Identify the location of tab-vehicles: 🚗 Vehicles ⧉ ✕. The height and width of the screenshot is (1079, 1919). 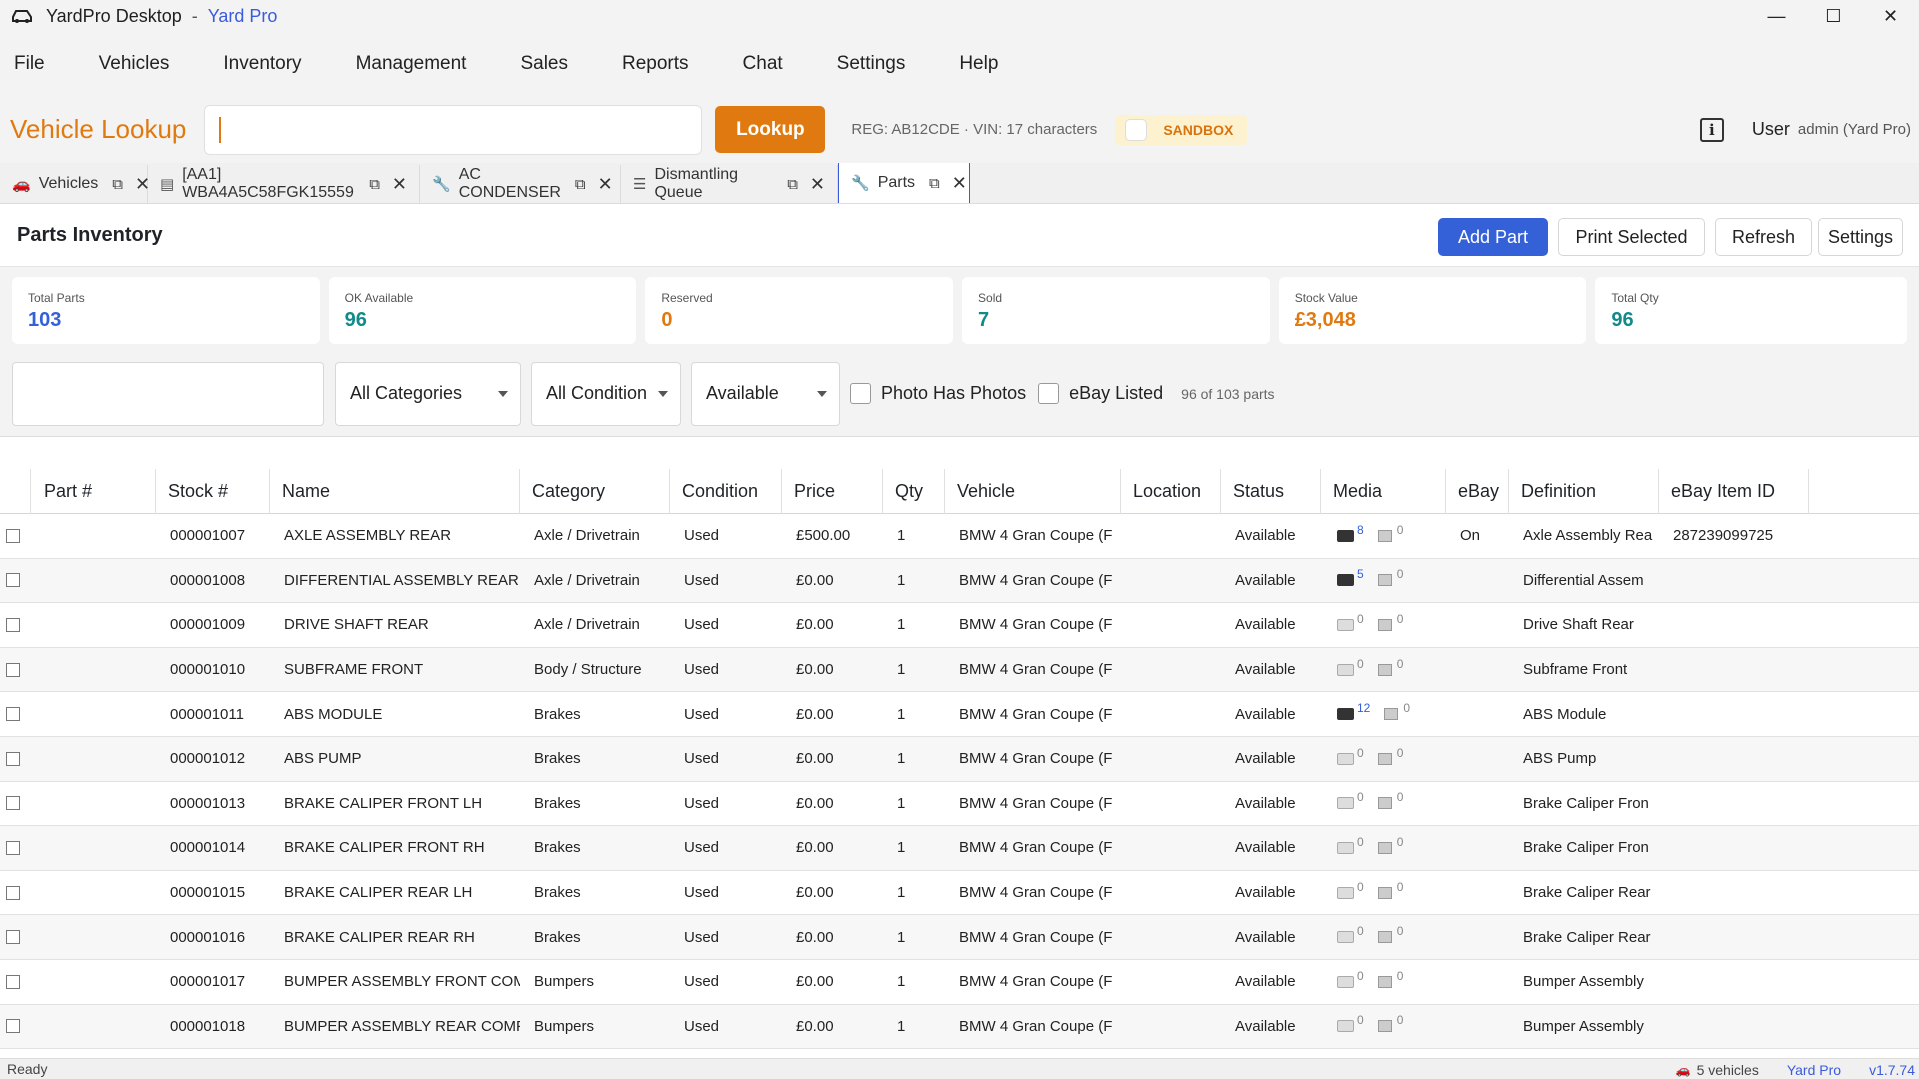
(75, 184).